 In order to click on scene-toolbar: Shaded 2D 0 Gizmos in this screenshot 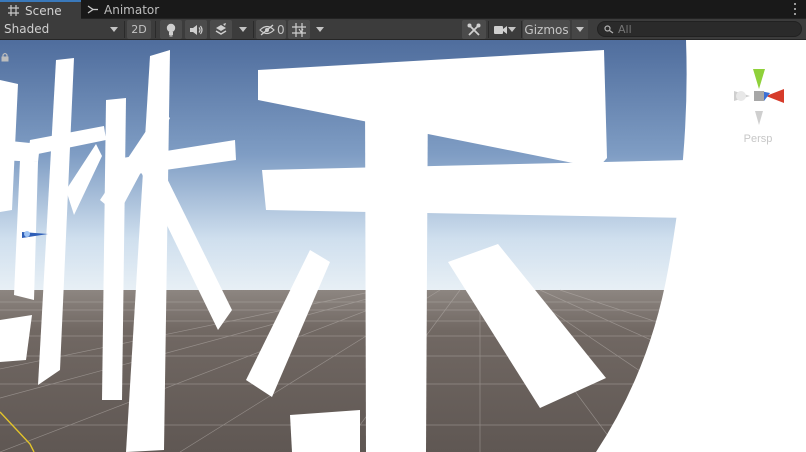, I will do `click(403, 29)`.